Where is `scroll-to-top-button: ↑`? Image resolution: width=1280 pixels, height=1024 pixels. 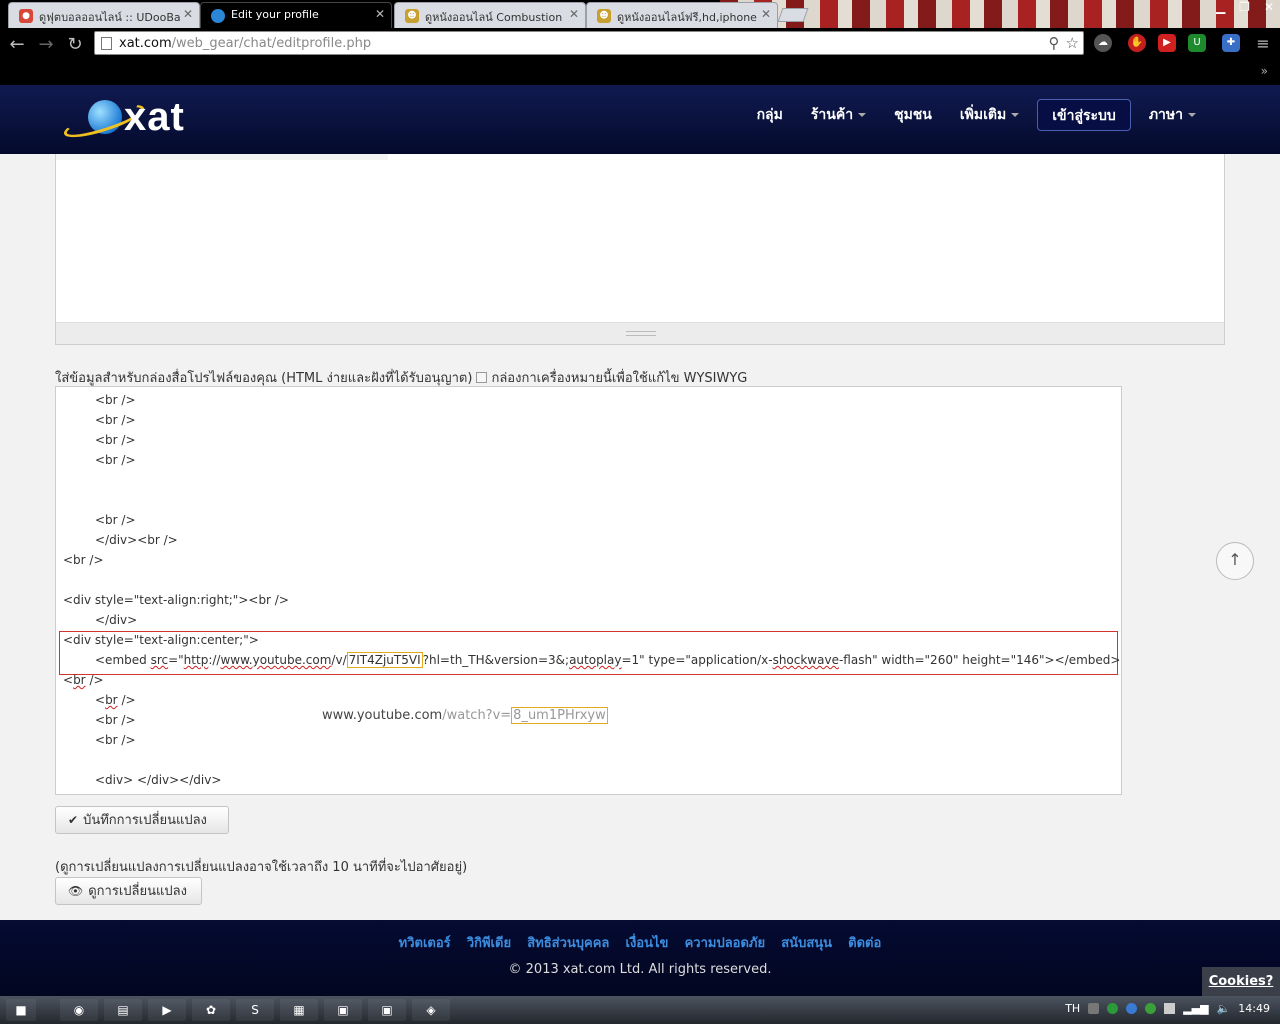
scroll-to-top-button: ↑ is located at coordinates (1235, 561).